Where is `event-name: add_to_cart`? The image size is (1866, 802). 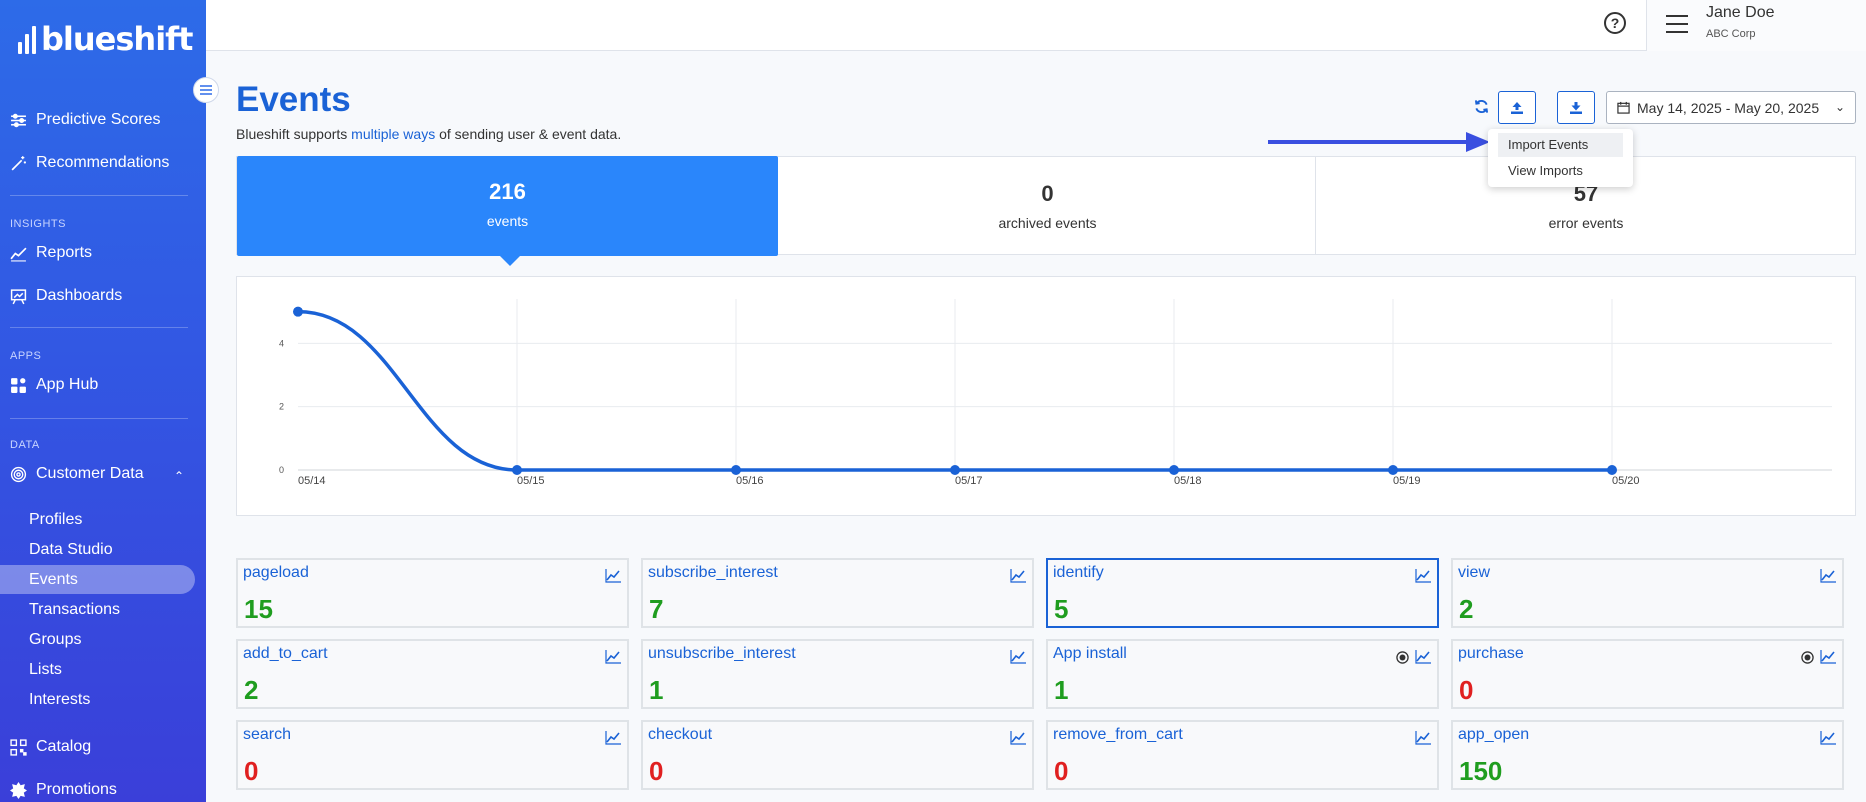 event-name: add_to_cart is located at coordinates (285, 654).